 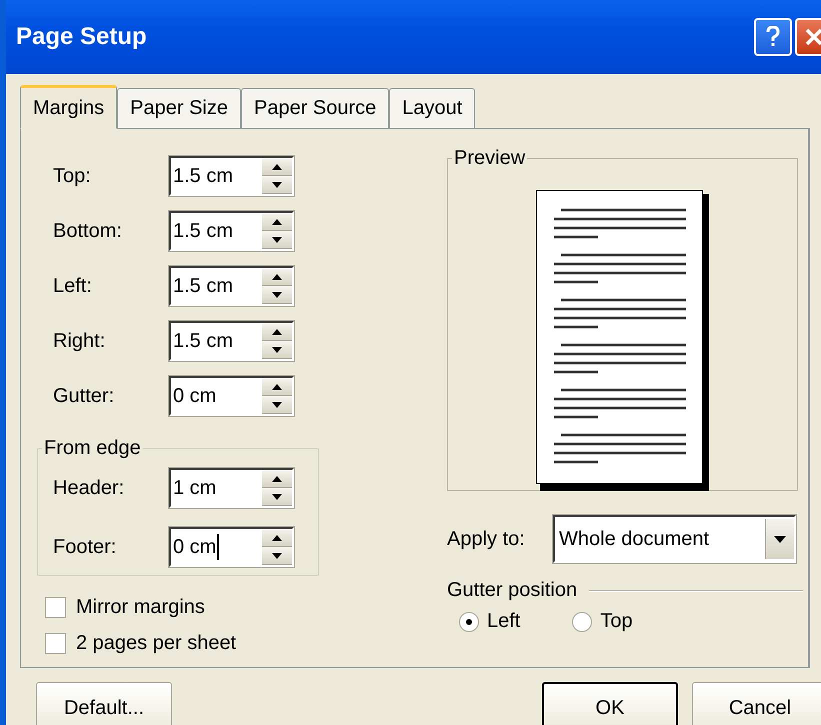 I want to click on dialog-button: Cancel, so click(x=756, y=703).